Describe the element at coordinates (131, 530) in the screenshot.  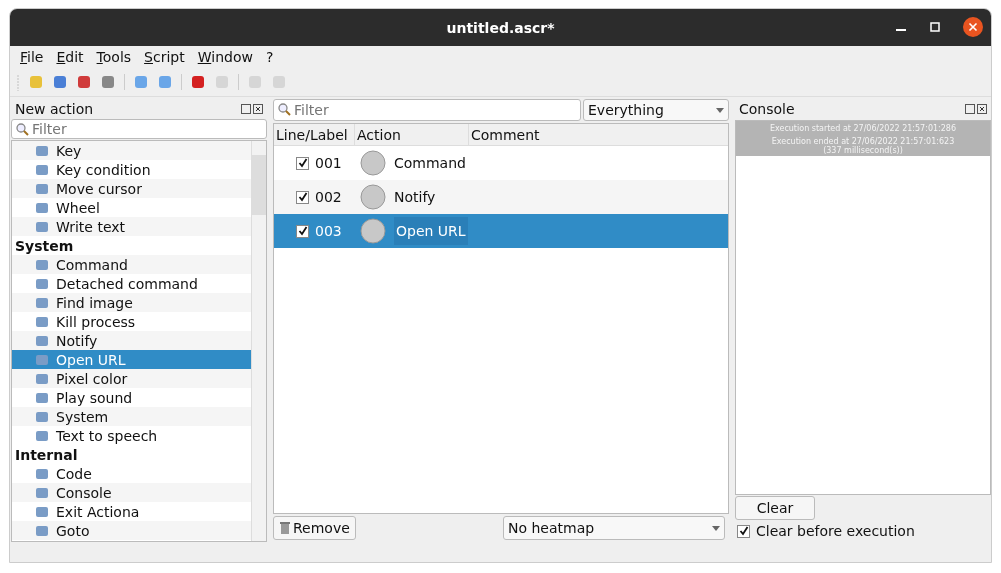
I see `list-item: Goto` at that location.